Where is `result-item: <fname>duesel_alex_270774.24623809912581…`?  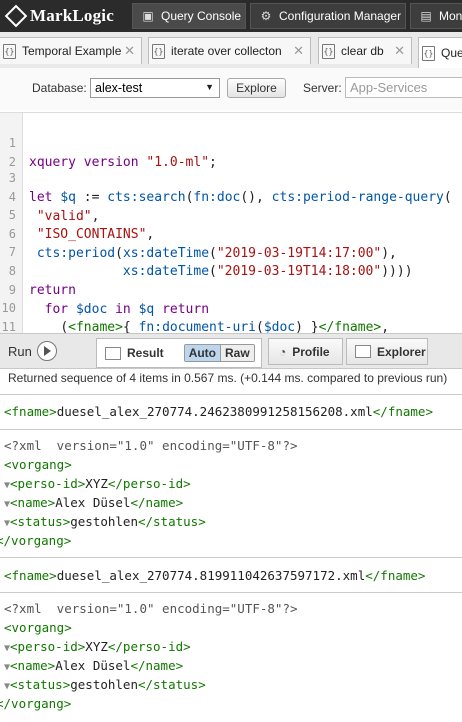 result-item: <fname>duesel_alex_270774.24623809912581… is located at coordinates (231, 412).